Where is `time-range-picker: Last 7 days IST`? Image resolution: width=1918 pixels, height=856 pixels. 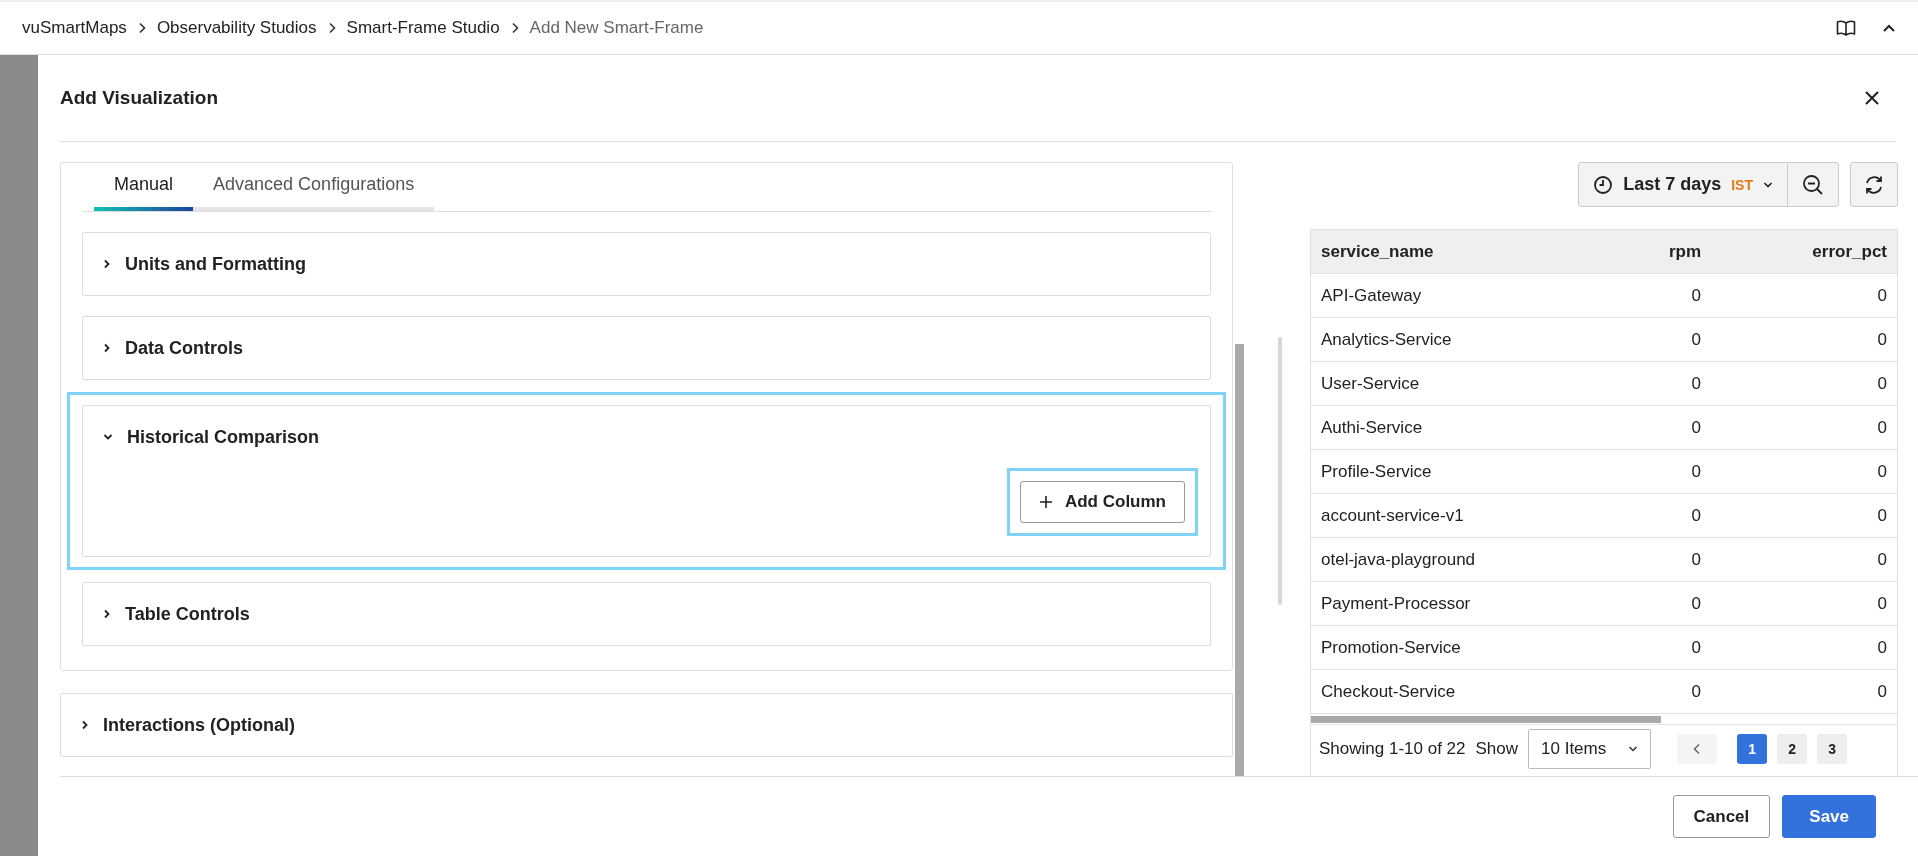
time-range-picker: Last 7 days IST is located at coordinates (1708, 184).